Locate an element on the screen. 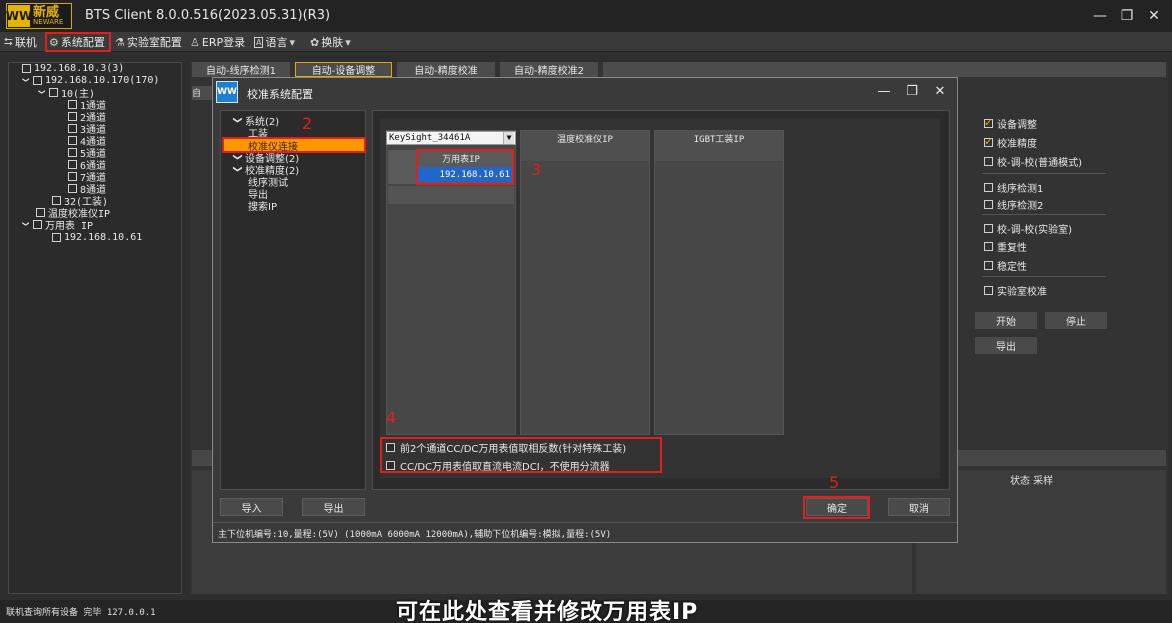 This screenshot has width=1172, height=623. dialog-export-button: 导出 is located at coordinates (333, 507).